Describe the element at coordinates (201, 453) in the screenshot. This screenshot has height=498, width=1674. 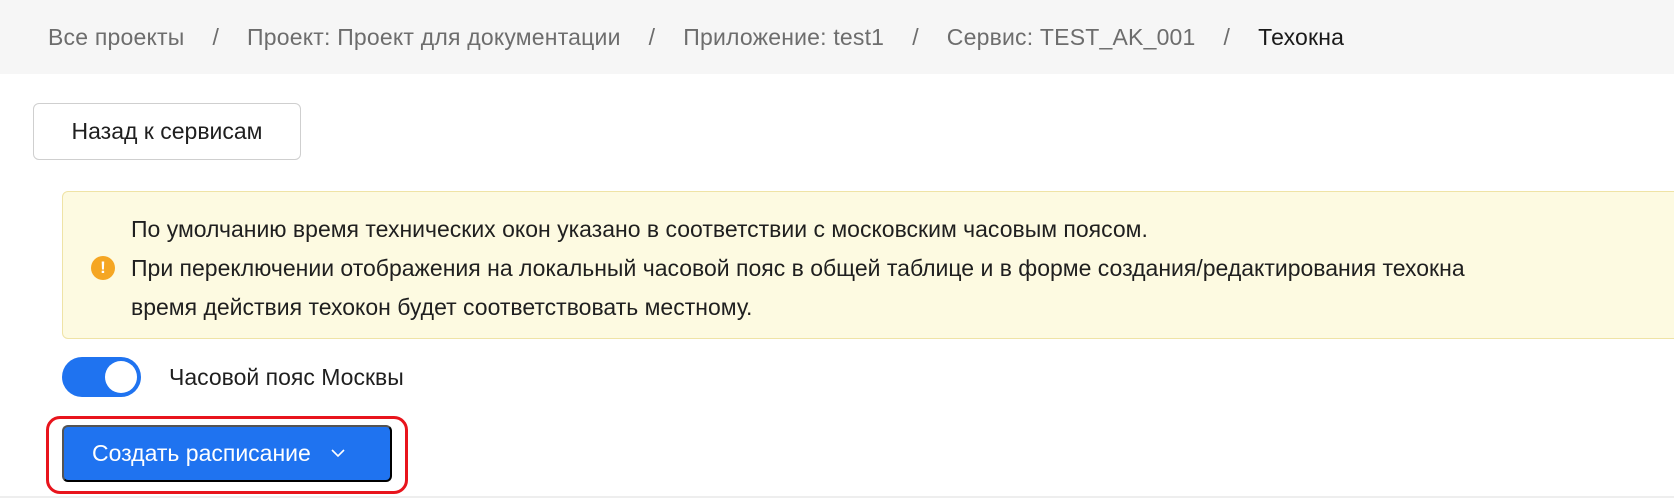
I see `create-schedule-label: Создать расписание` at that location.